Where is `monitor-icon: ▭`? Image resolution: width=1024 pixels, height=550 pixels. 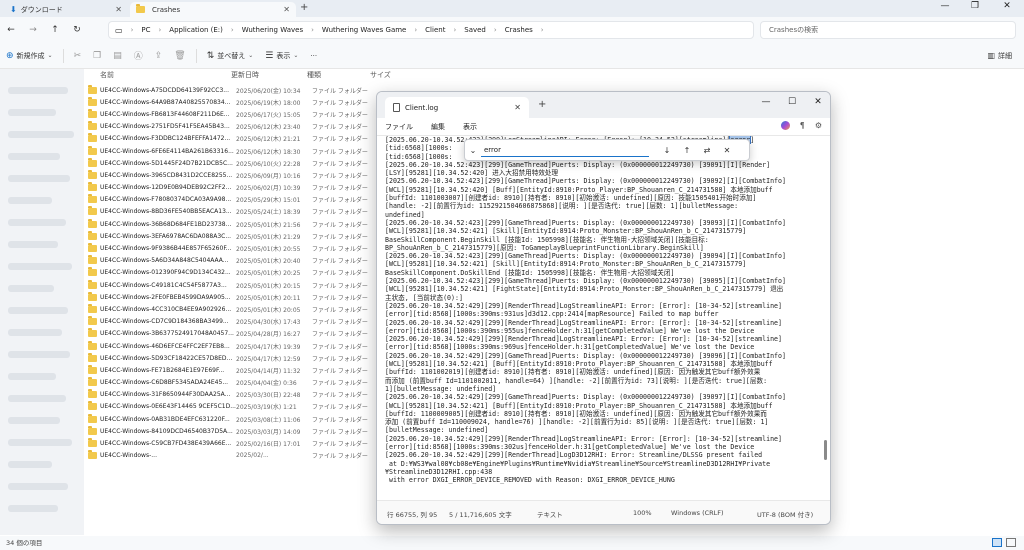 monitor-icon: ▭ is located at coordinates (119, 30).